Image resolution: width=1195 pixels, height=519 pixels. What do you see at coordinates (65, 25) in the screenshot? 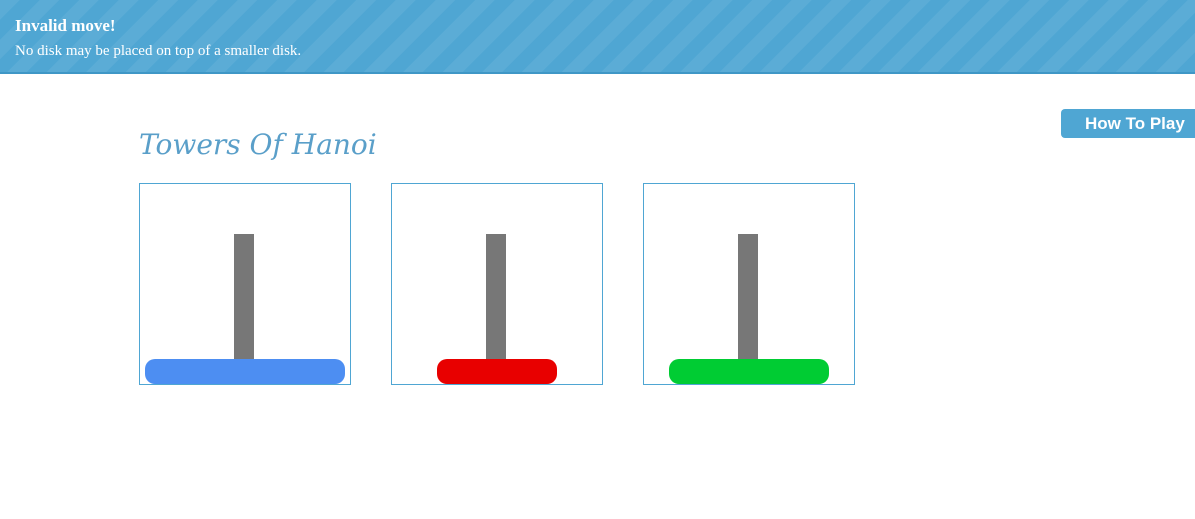
I see `banner-title: Invalid move!` at bounding box center [65, 25].